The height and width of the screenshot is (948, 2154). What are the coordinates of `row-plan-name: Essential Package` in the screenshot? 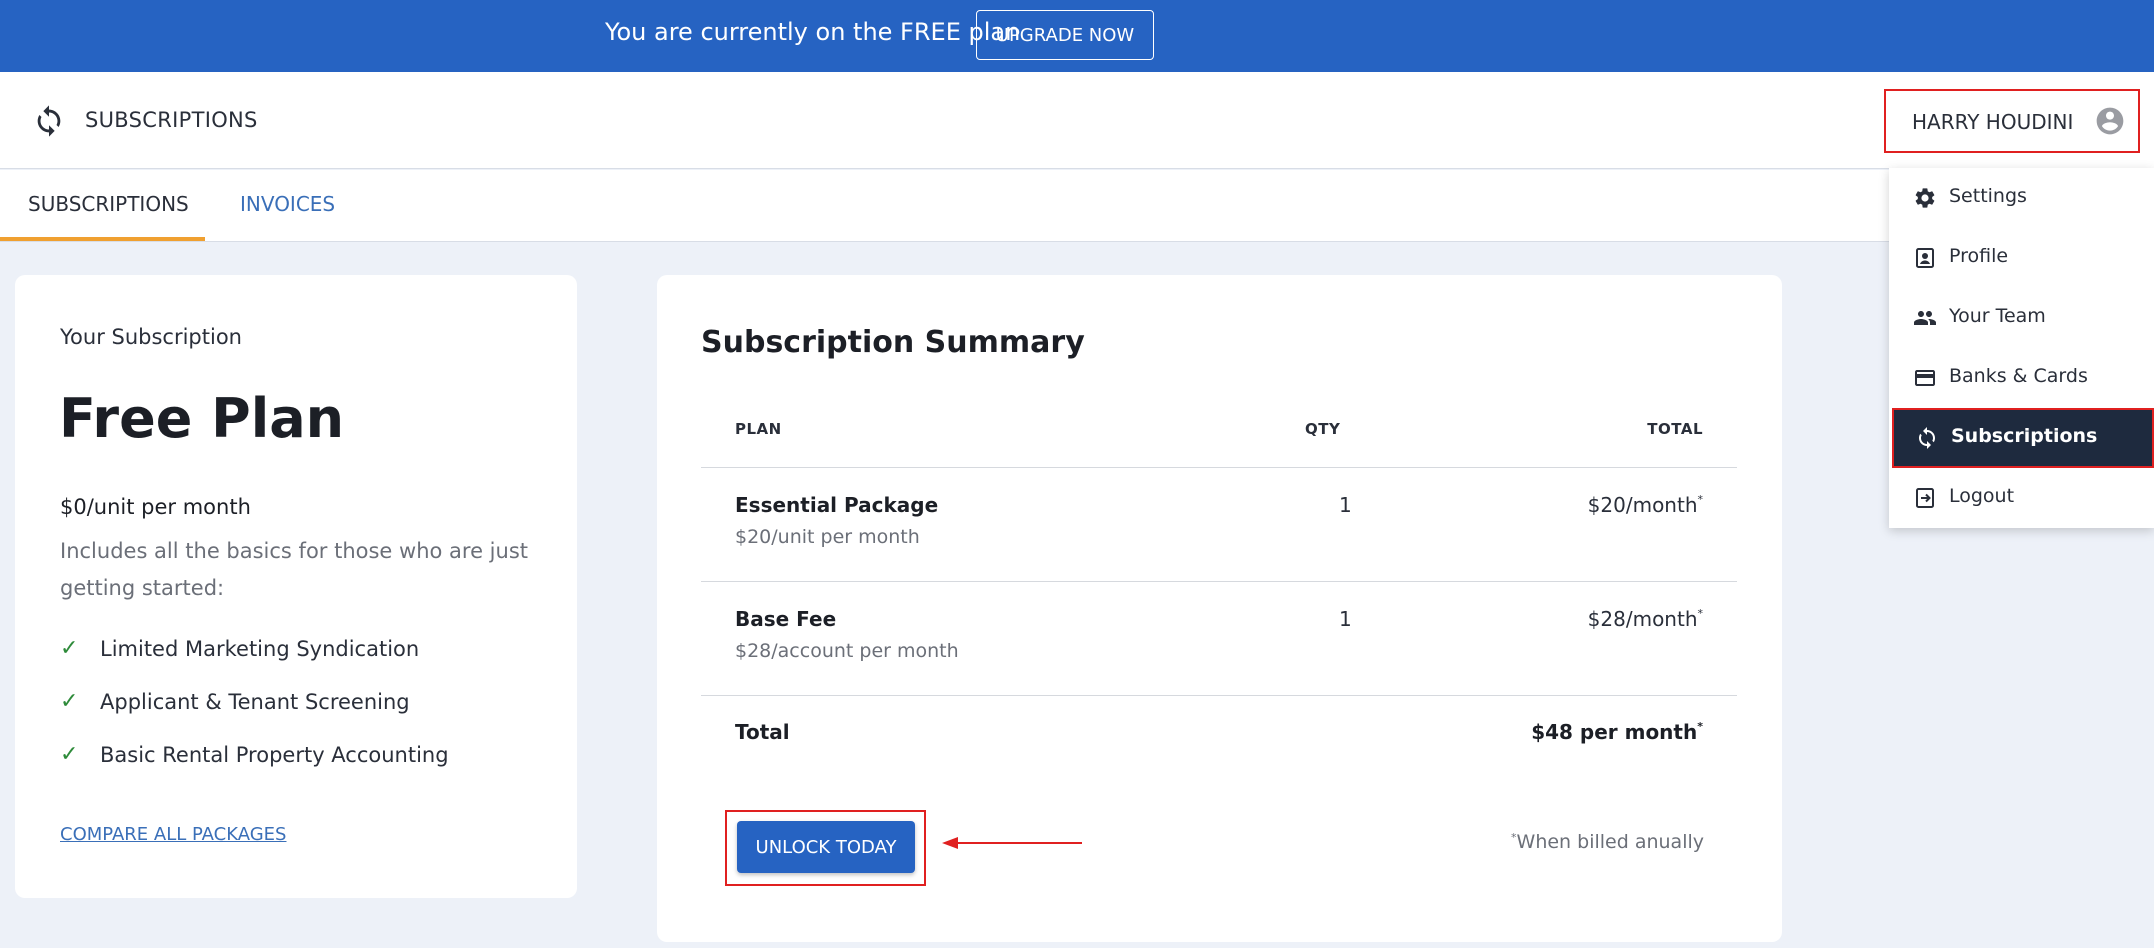 It's located at (837, 505).